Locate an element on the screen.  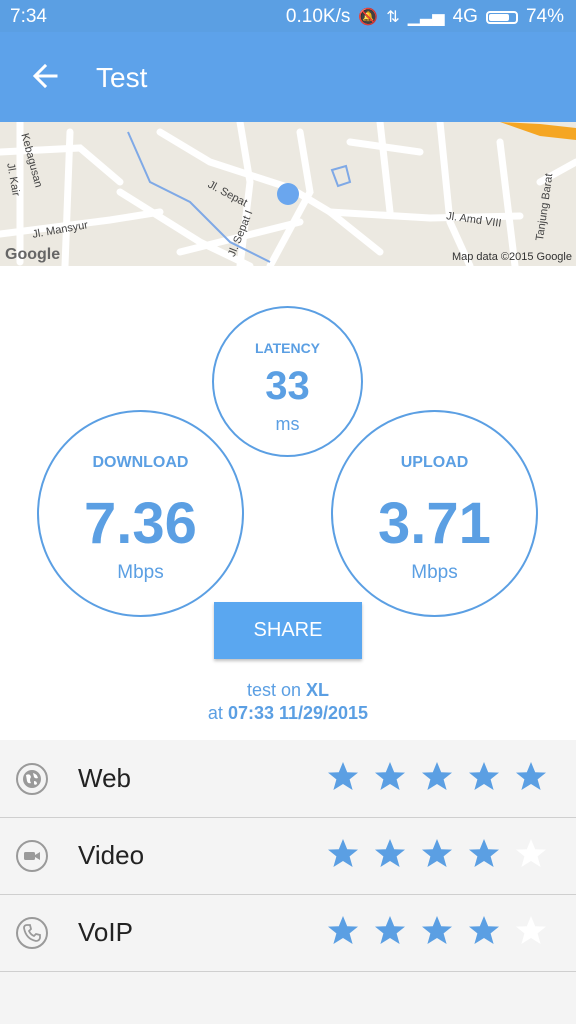
upload-label: UPLOAD is located at coordinates (434, 462).